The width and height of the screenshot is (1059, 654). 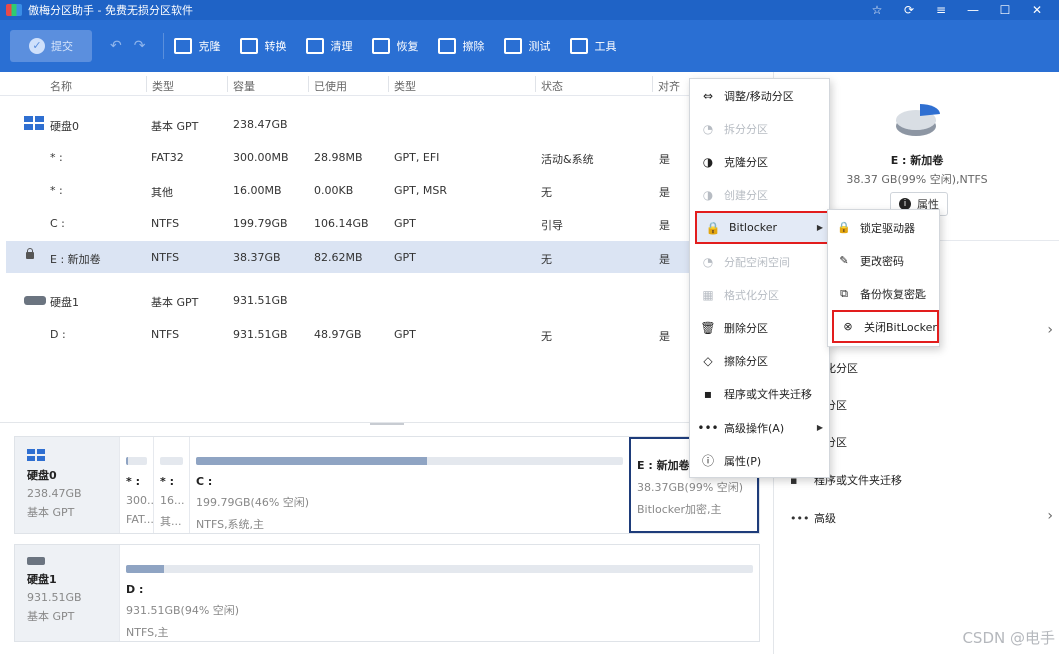 What do you see at coordinates (877, 10) in the screenshot?
I see `favorite-icon: ☆` at bounding box center [877, 10].